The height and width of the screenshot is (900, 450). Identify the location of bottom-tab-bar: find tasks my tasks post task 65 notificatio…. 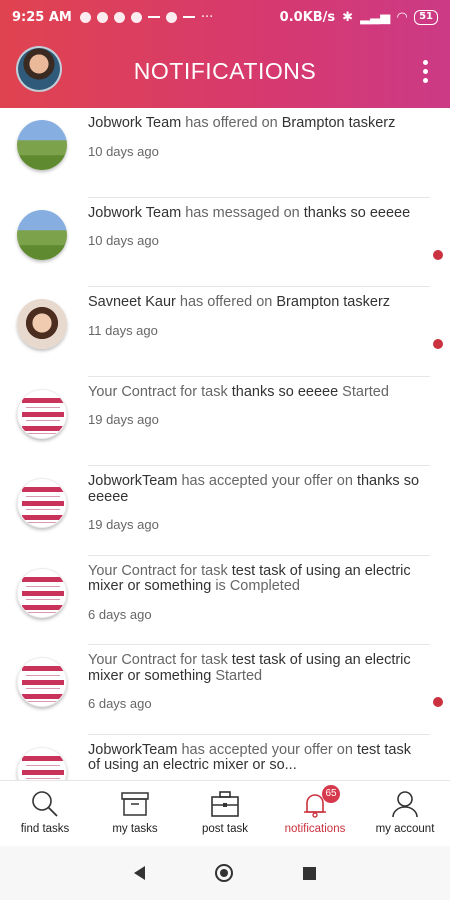
(225, 813).